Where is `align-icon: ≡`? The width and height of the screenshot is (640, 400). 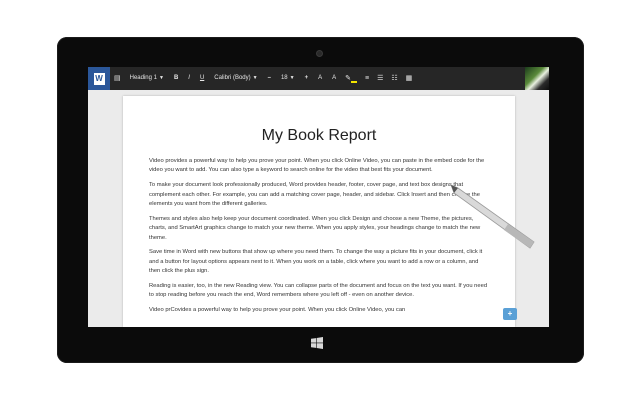
align-icon: ≡ is located at coordinates (367, 78).